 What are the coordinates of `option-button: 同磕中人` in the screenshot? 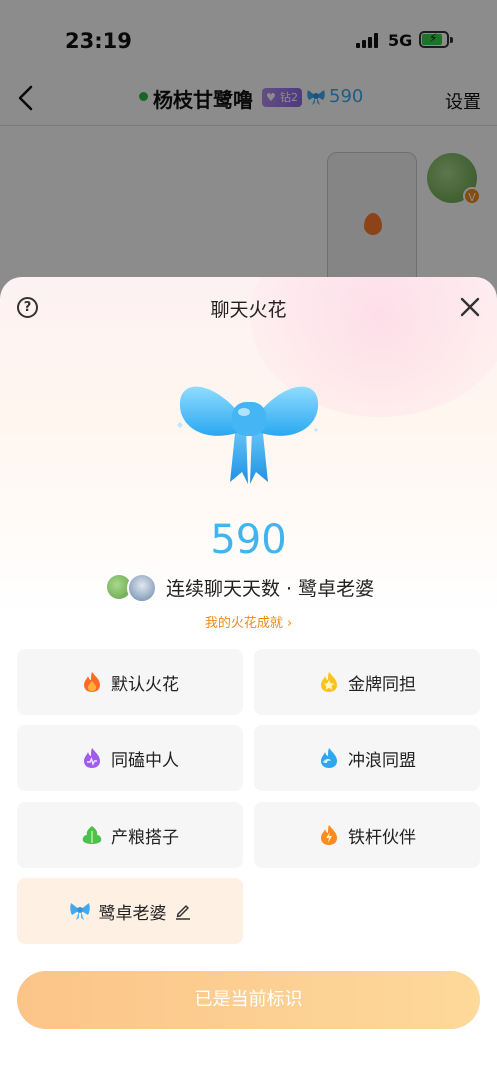 It's located at (130, 758).